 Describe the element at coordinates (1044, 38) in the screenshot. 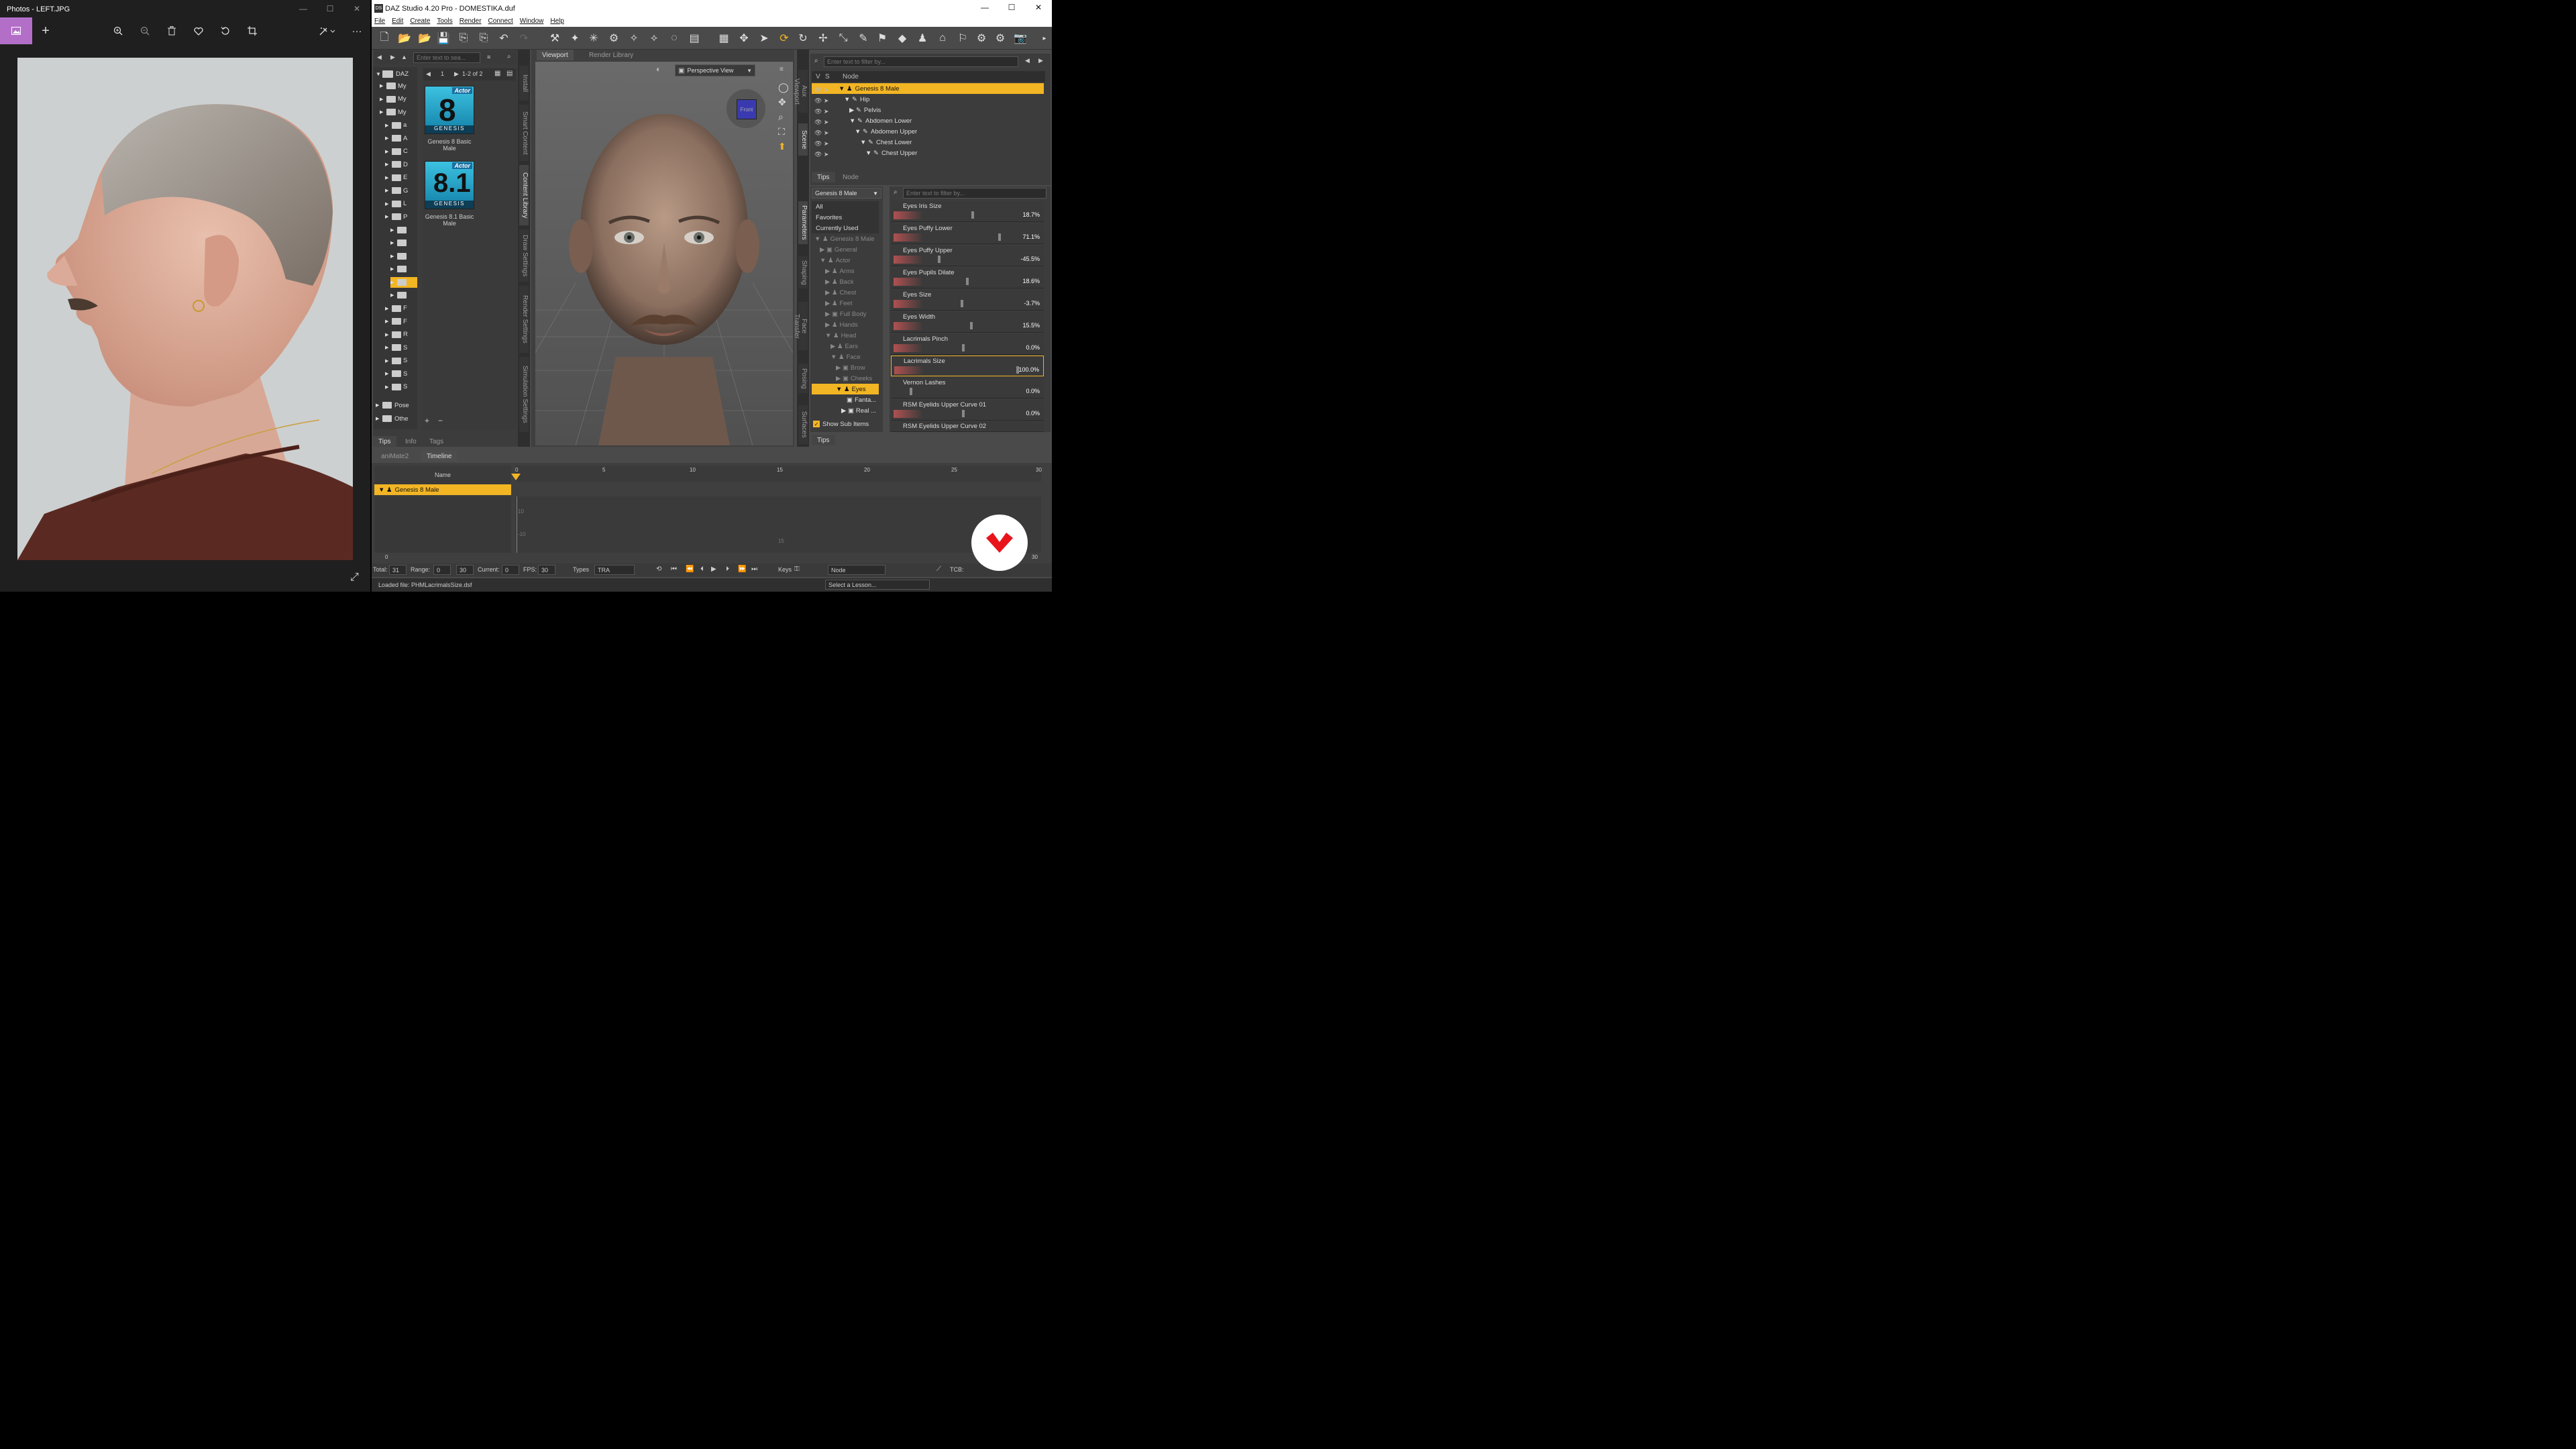

I see `toolbar-overflow-icon: ▸` at that location.